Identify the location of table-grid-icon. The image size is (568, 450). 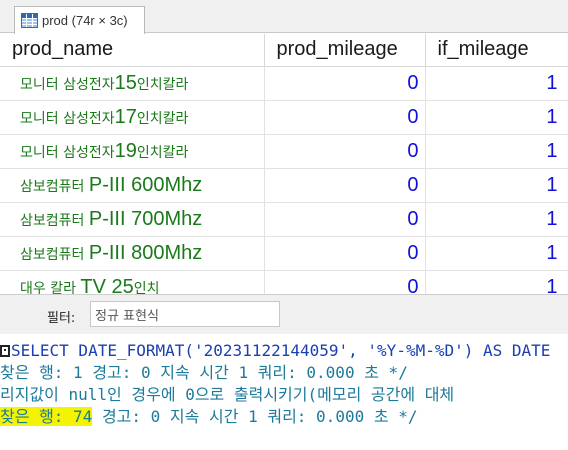
(29, 20).